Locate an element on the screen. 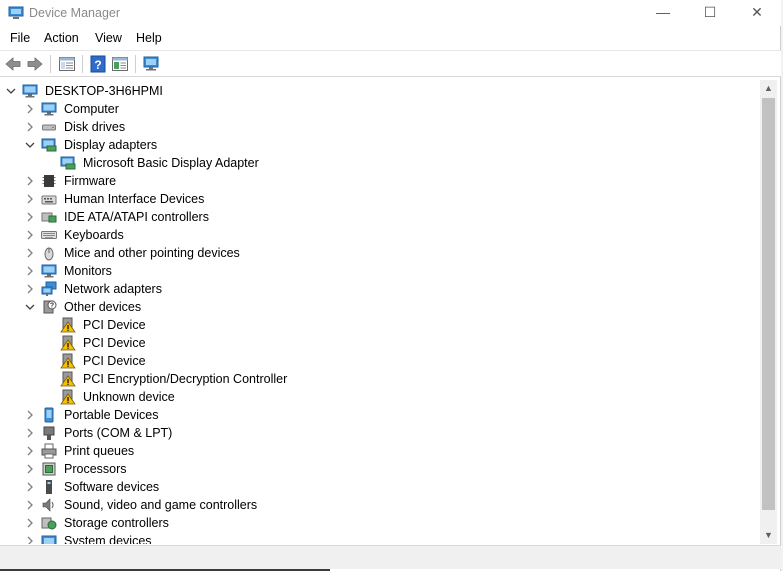 This screenshot has height=571, width=783. keyboard-icon is located at coordinates (49, 235).